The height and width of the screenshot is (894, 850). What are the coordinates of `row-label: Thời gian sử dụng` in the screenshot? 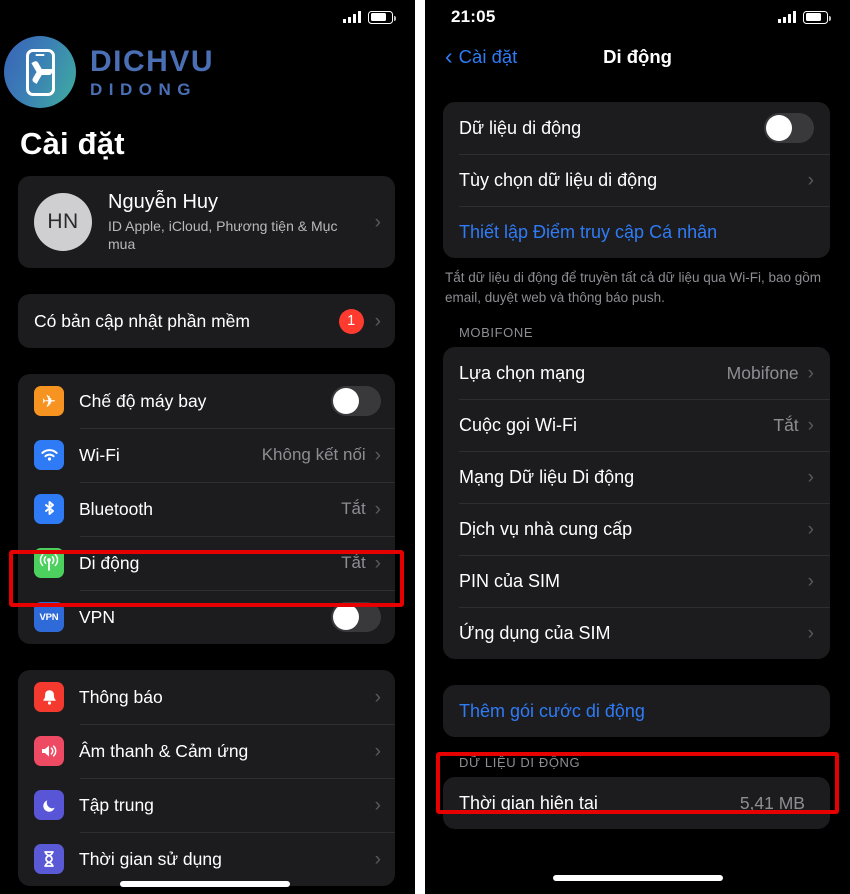 It's located at (150, 858).